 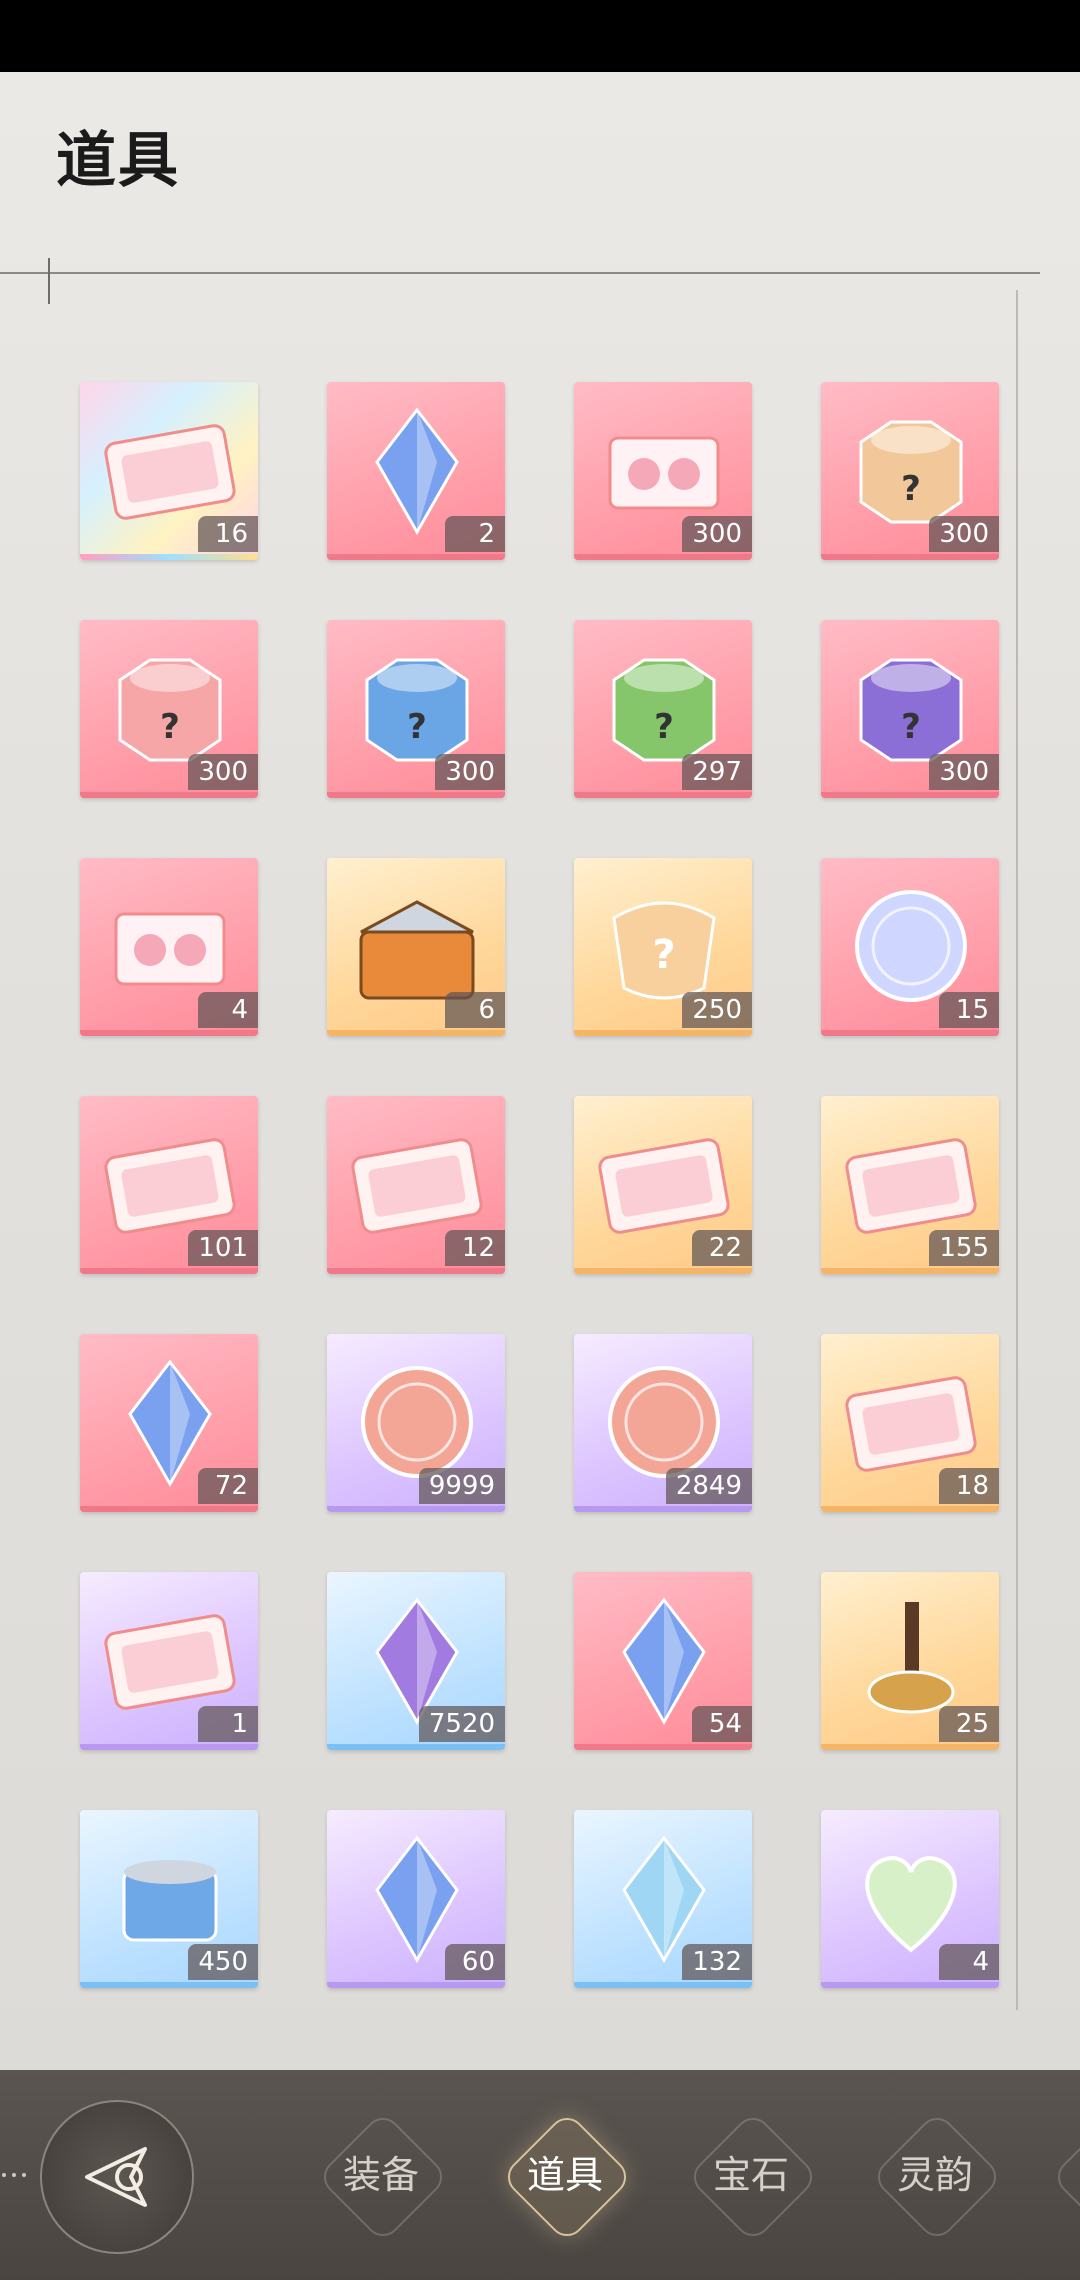 What do you see at coordinates (722, 1248) in the screenshot?
I see `item-count: 22` at bounding box center [722, 1248].